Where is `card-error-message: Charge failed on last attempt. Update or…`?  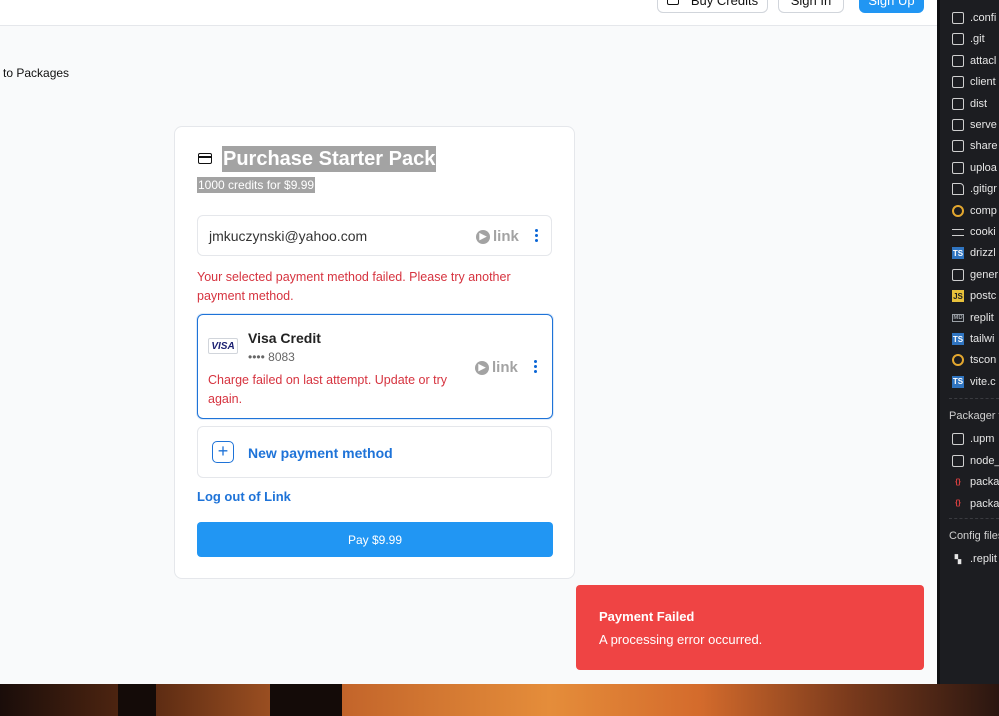 card-error-message: Charge failed on last attempt. Update or… is located at coordinates (328, 389).